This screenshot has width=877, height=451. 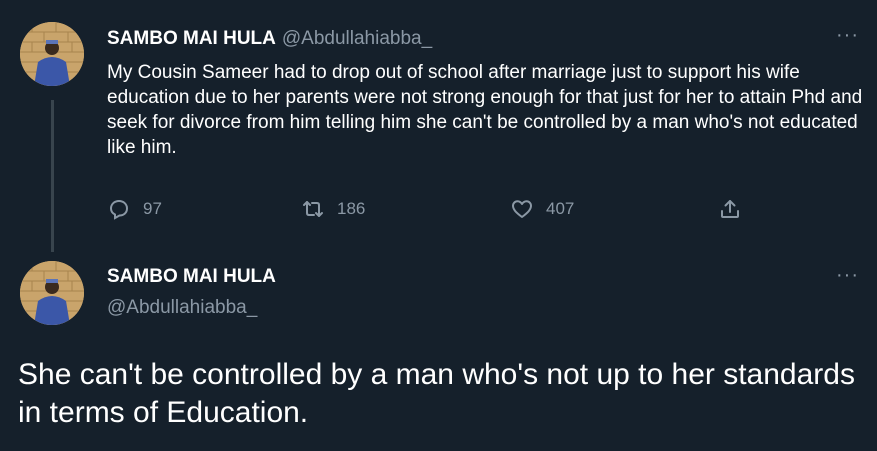 What do you see at coordinates (427, 211) in the screenshot?
I see `tweet-actions: 97 186 407` at bounding box center [427, 211].